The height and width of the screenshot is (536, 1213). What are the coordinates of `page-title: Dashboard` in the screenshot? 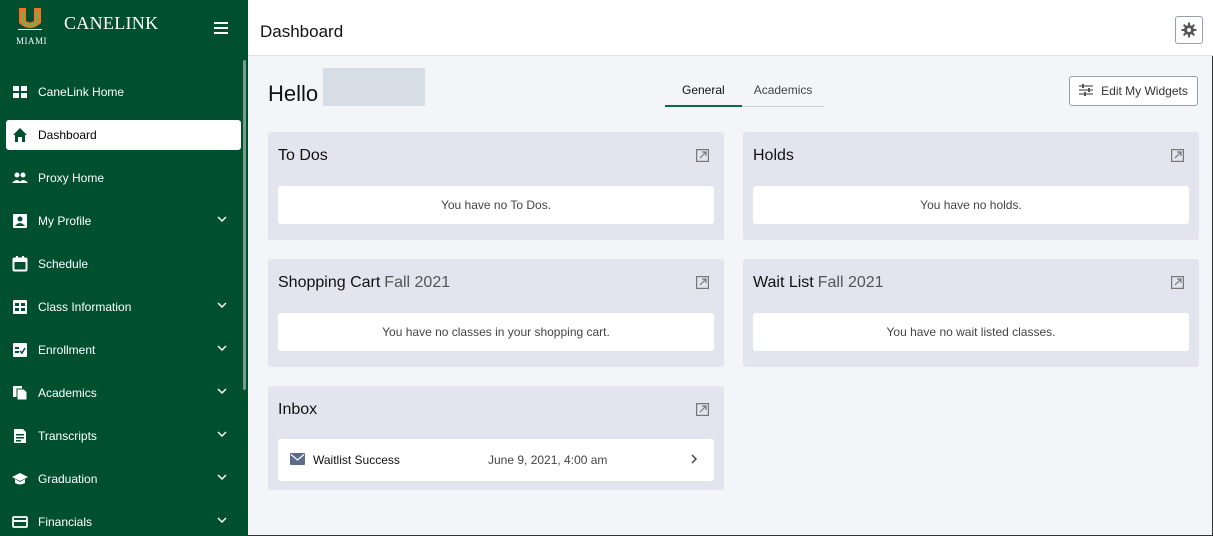 It's located at (302, 31).